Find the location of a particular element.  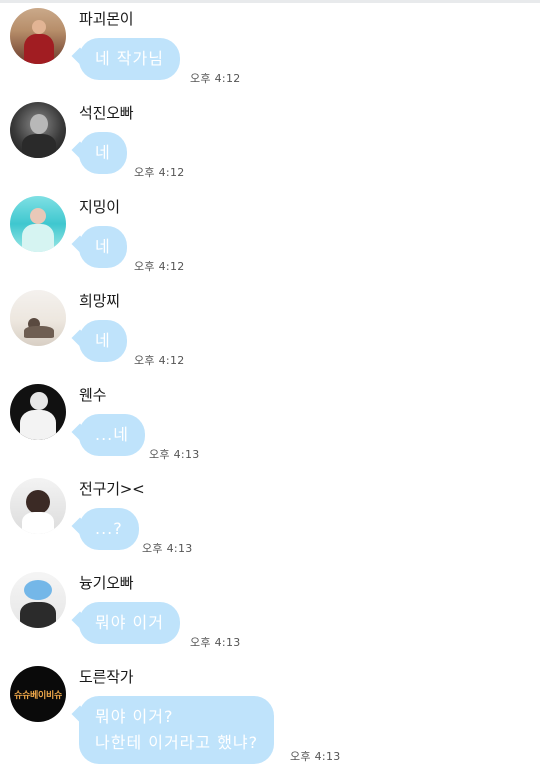

message-bubble: ...네 is located at coordinates (112, 435).